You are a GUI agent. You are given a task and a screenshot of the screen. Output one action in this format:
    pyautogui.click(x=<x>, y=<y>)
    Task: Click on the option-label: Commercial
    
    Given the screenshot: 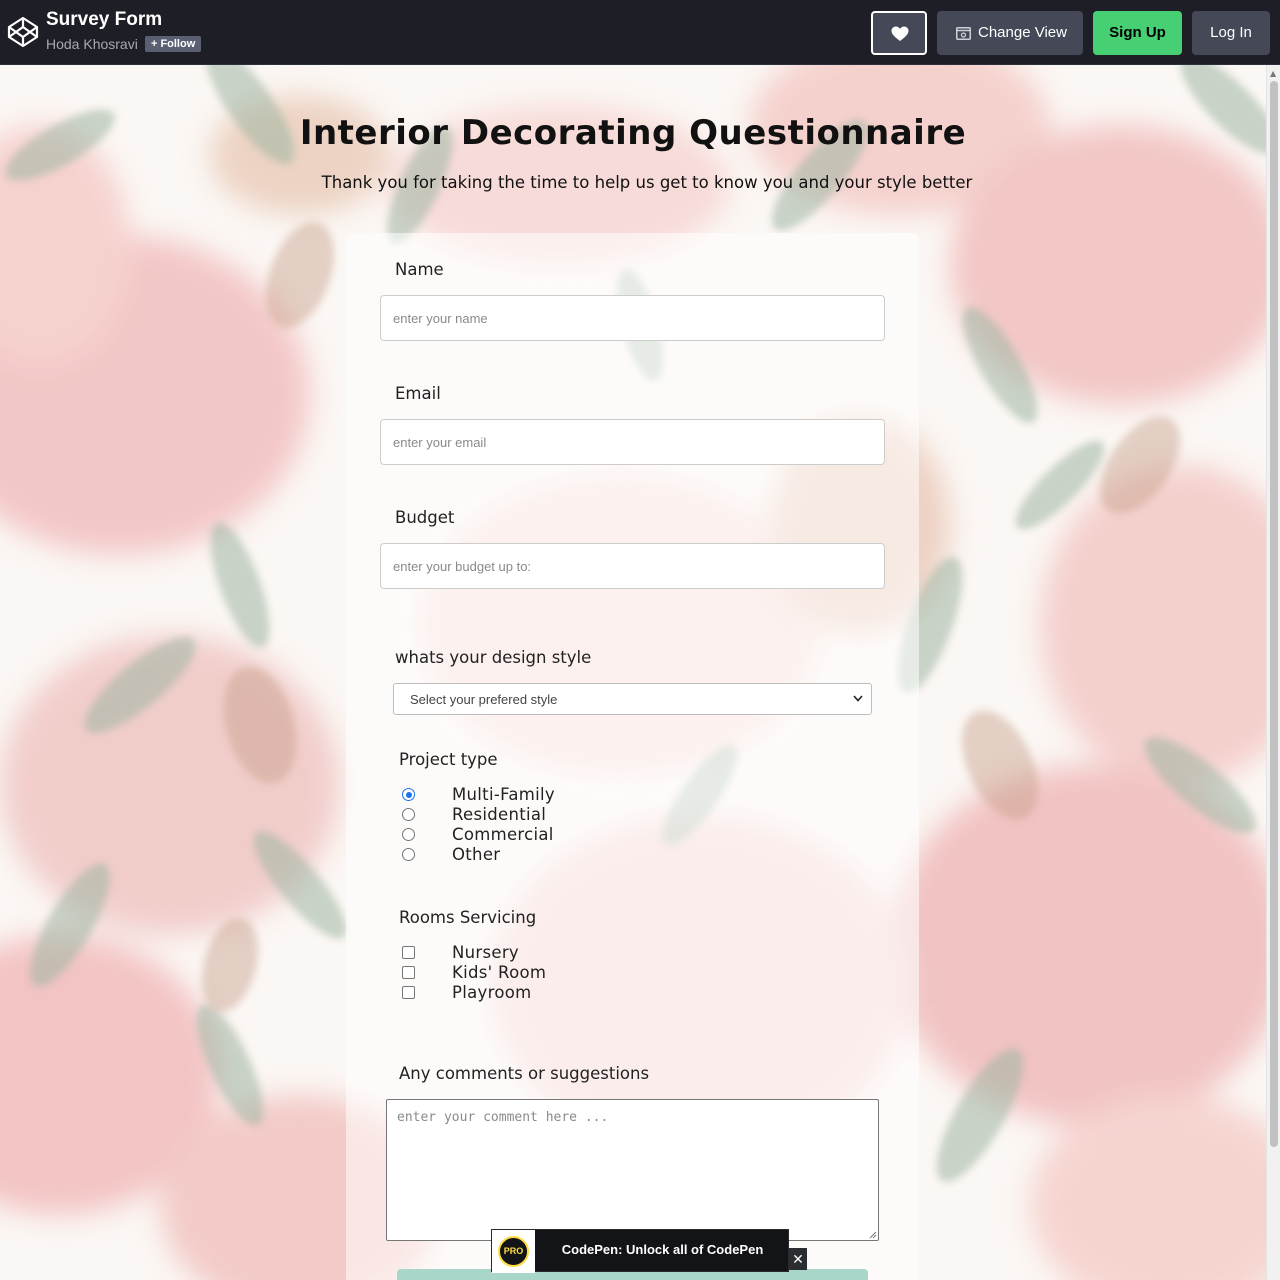 What is the action you would take?
    pyautogui.click(x=503, y=834)
    